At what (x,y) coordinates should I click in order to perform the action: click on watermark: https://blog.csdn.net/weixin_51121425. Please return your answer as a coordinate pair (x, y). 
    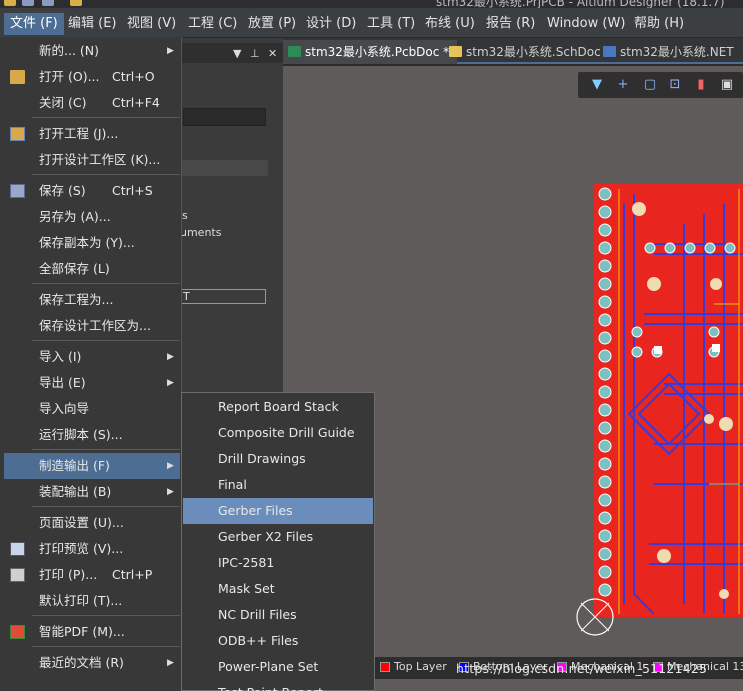
    Looking at the image, I should click on (582, 668).